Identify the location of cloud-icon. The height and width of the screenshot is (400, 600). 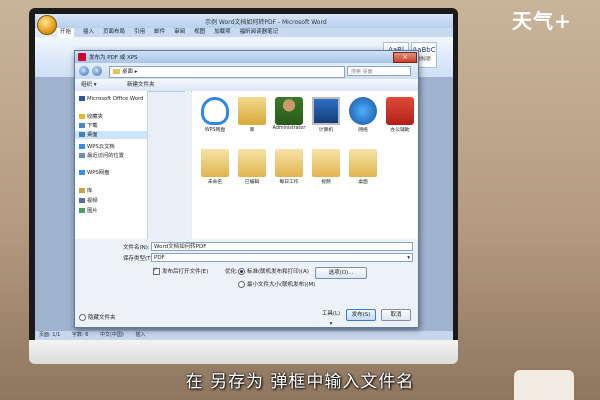
(82, 146).